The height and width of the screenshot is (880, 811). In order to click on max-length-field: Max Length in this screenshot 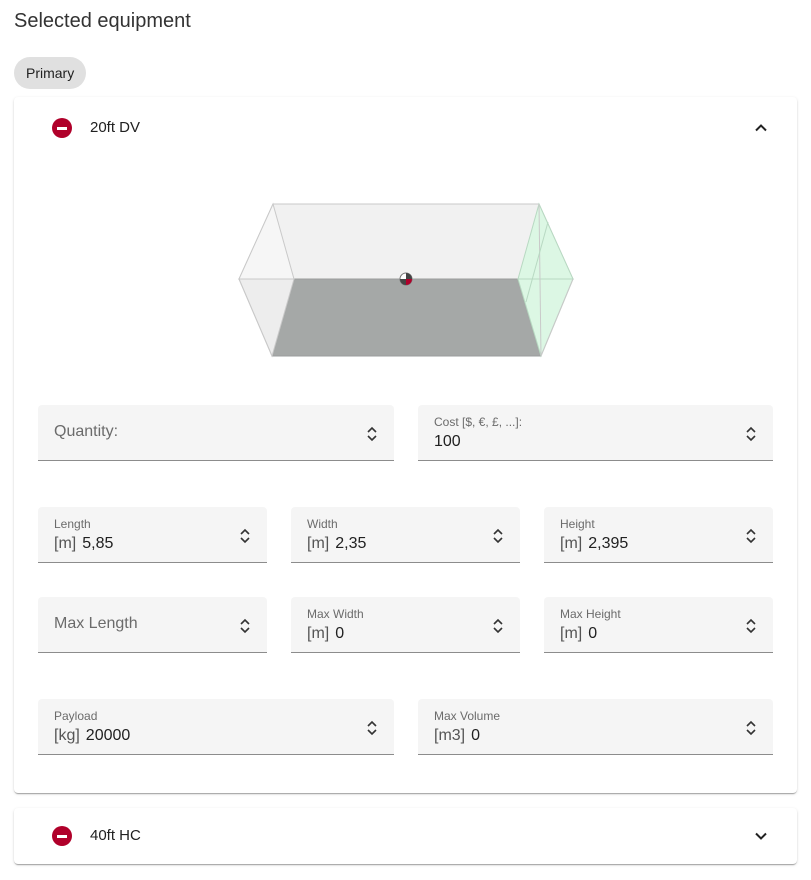, I will do `click(152, 625)`.